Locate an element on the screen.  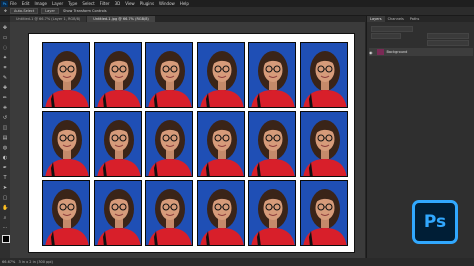
menu-item-edit: Edit is located at coordinates (26, 3).